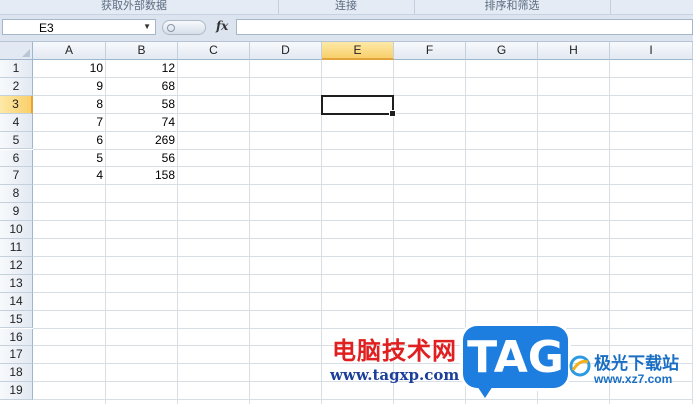 The image size is (693, 404). I want to click on formula-bar: E3 ▼ fx, so click(346, 28).